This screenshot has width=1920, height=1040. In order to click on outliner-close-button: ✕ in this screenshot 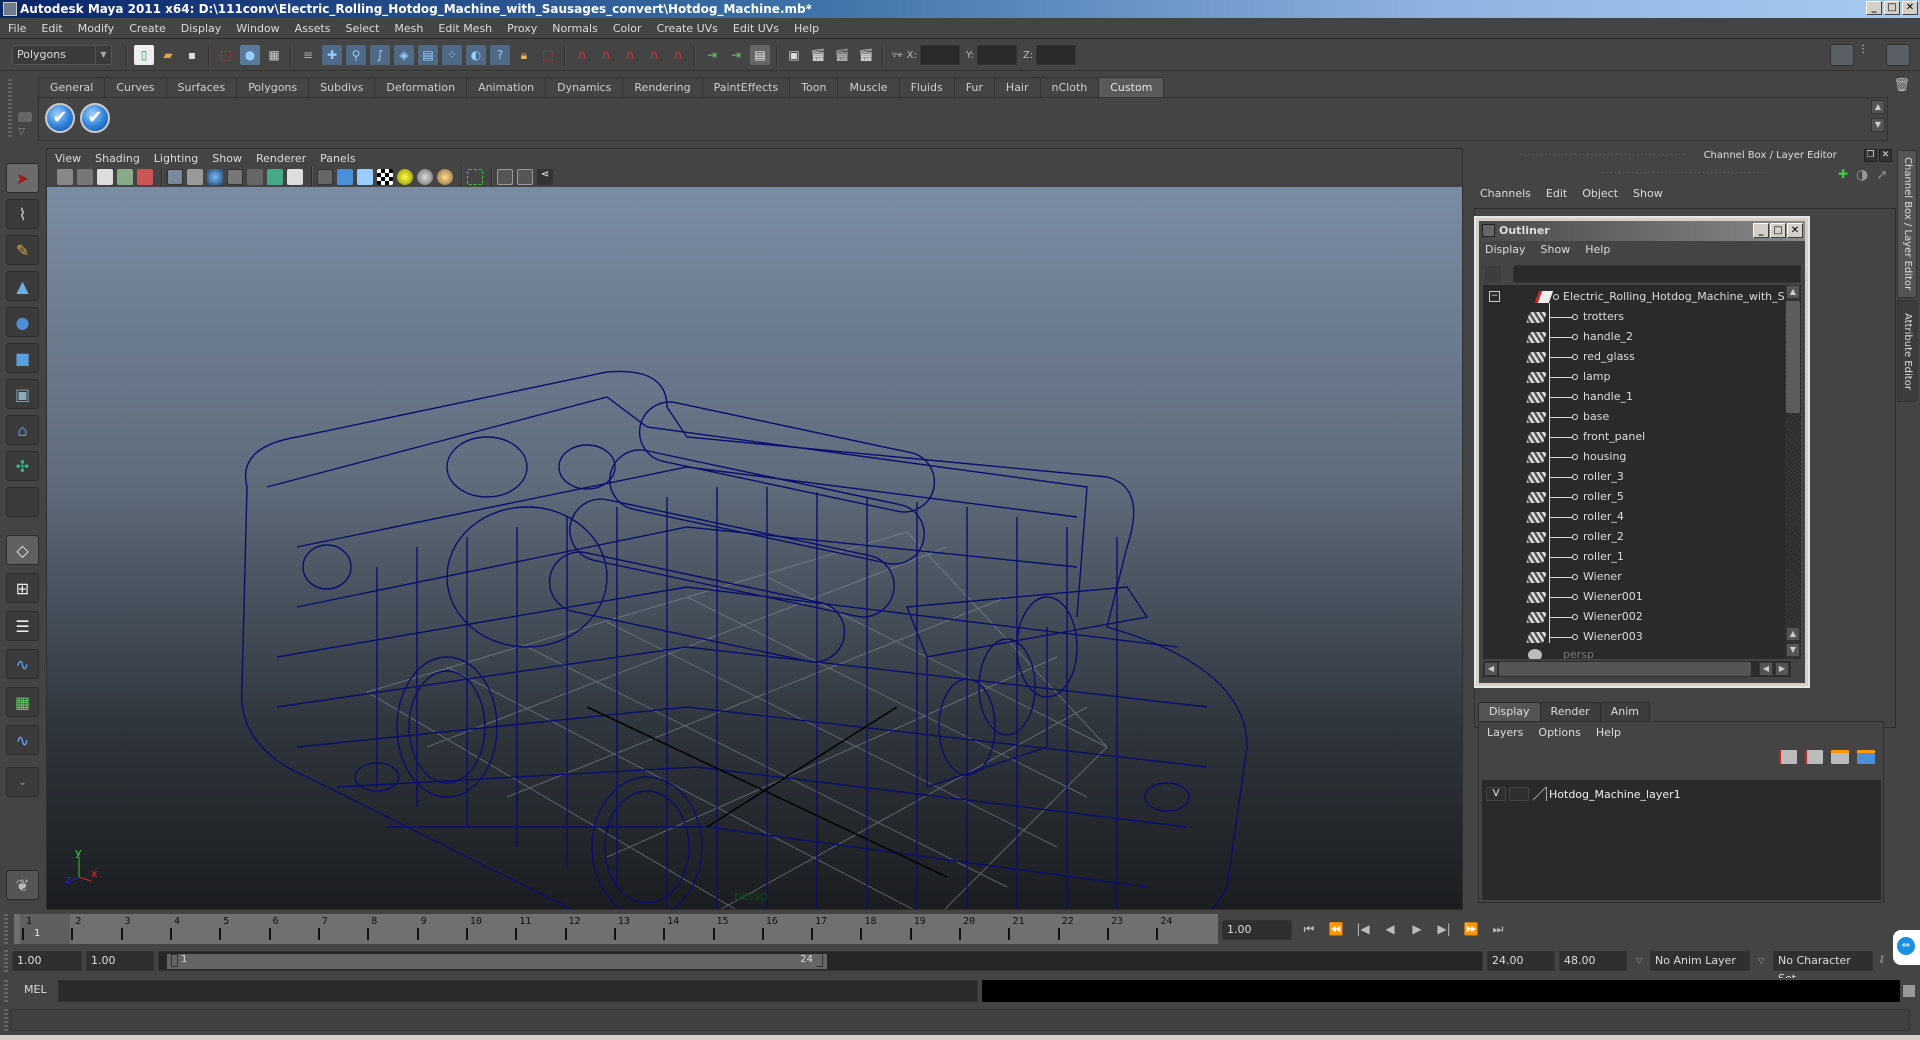, I will do `click(1795, 230)`.